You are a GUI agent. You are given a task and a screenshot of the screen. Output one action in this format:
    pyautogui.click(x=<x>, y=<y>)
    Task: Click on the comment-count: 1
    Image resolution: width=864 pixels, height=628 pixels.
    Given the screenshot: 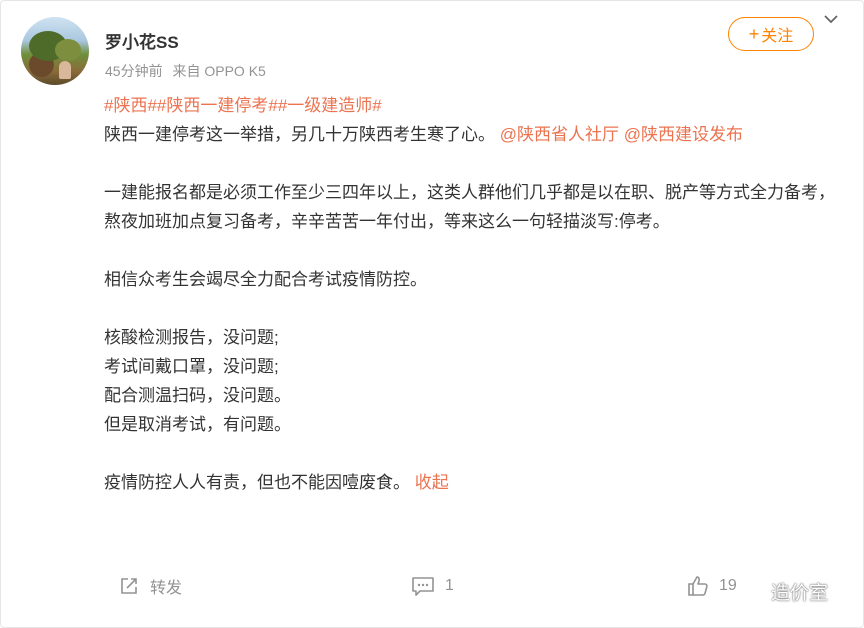 What is the action you would take?
    pyautogui.click(x=449, y=585)
    